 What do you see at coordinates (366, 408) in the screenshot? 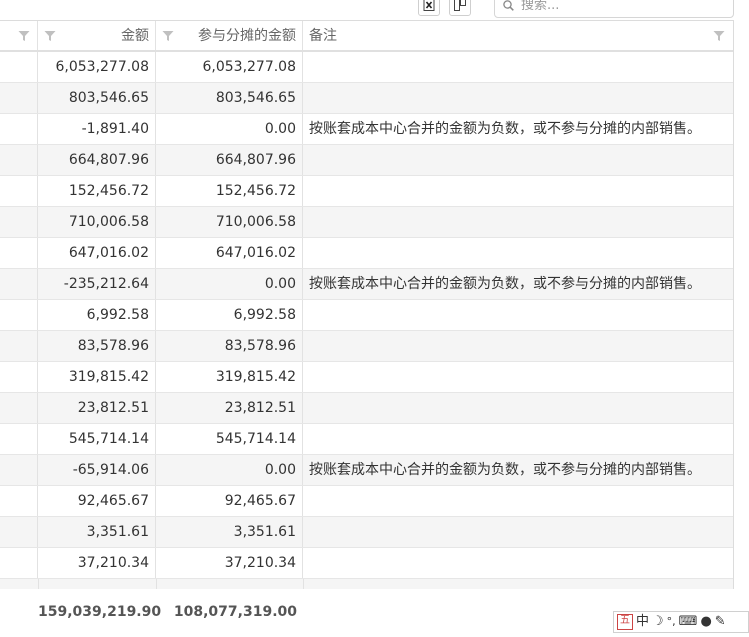
I see `table-row: 23,812.51 23,812.51` at bounding box center [366, 408].